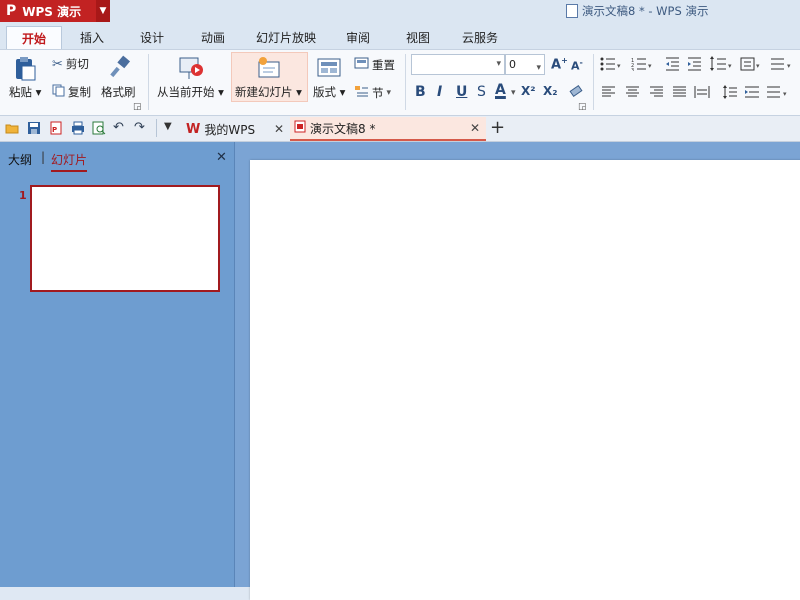 The image size is (800, 600). What do you see at coordinates (156, 128) in the screenshot?
I see `qab-separator` at bounding box center [156, 128].